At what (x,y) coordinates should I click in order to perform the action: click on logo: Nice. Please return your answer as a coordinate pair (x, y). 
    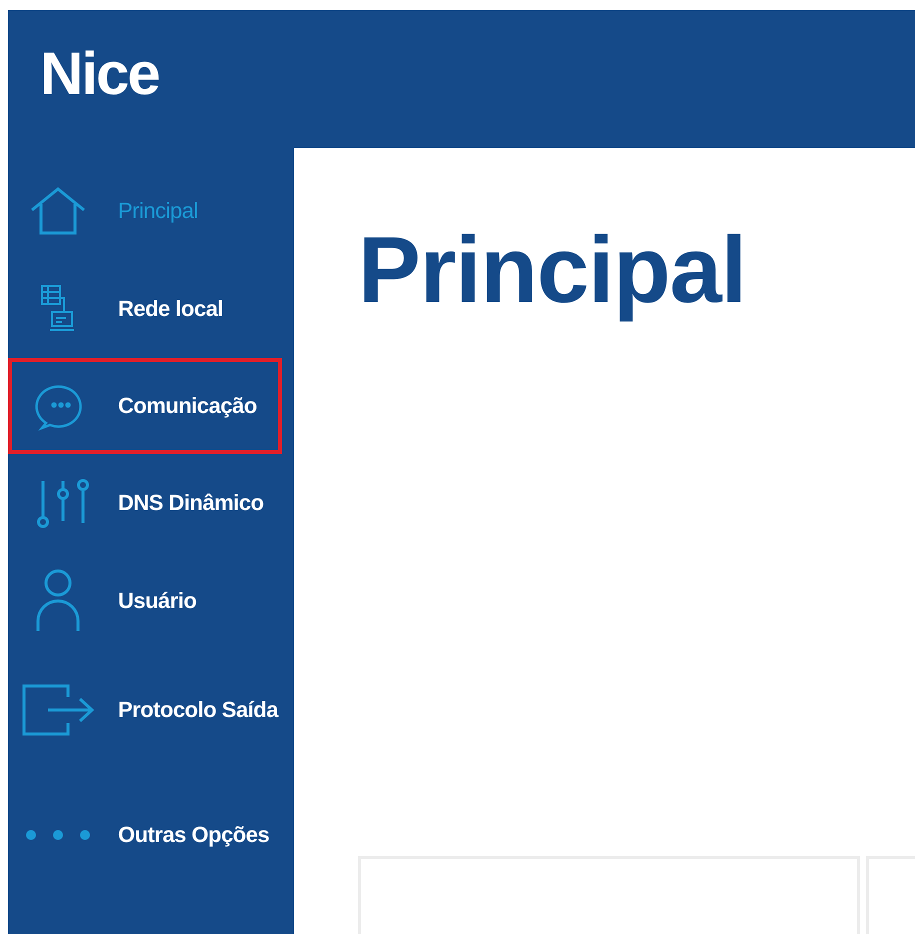
    Looking at the image, I should click on (99, 73).